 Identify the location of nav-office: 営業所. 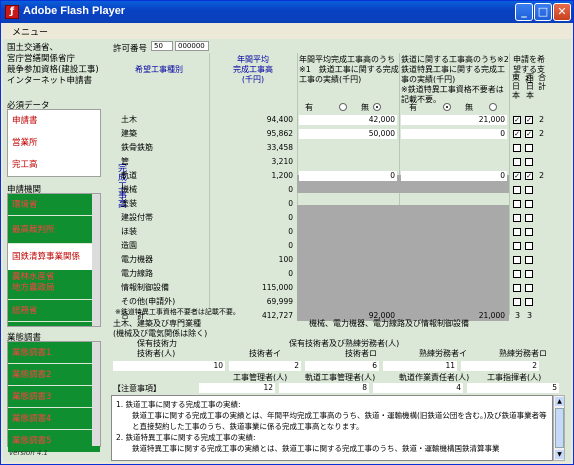
(54, 143).